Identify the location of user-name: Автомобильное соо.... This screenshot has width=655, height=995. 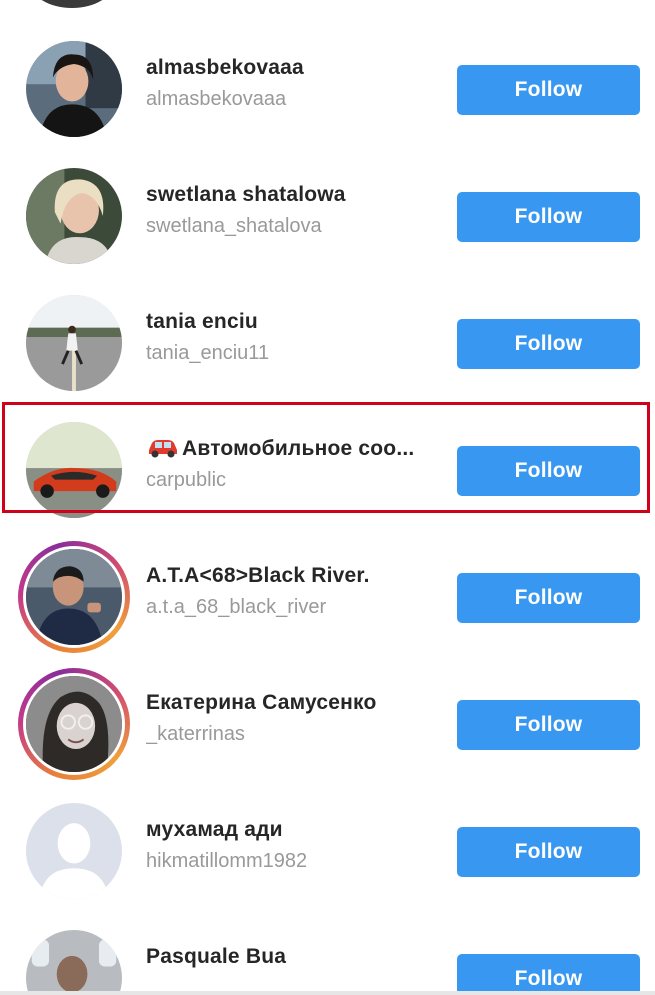
(298, 449).